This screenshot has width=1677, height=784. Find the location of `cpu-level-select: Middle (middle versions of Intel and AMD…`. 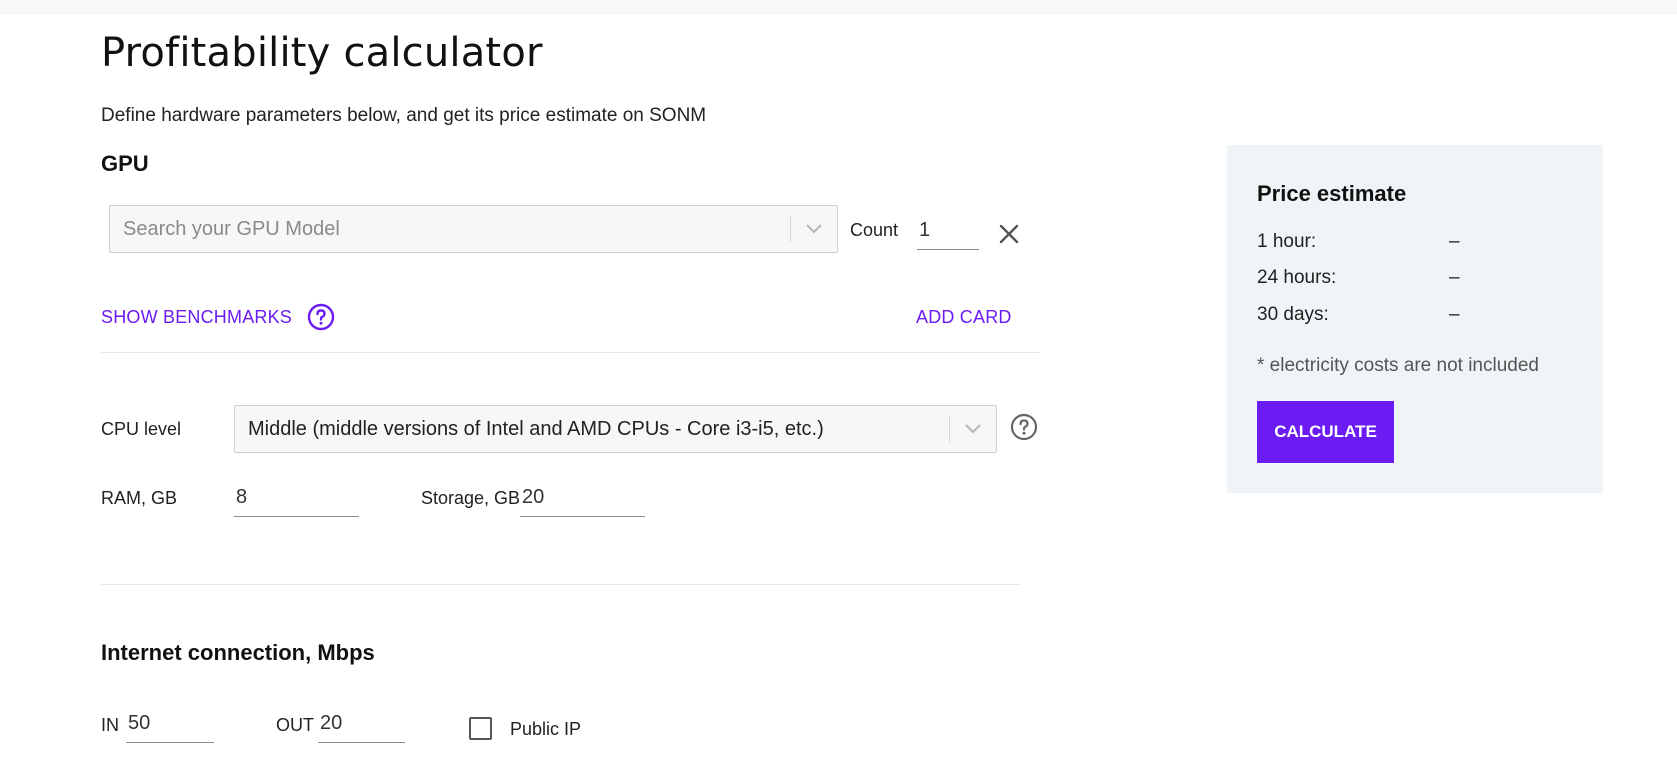

cpu-level-select: Middle (middle versions of Intel and AMD… is located at coordinates (615, 429).